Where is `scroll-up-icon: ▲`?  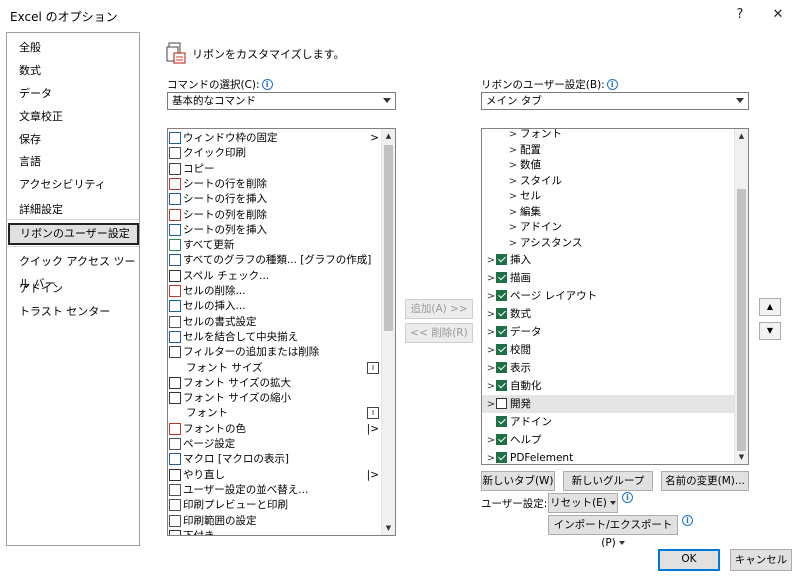 scroll-up-icon: ▲ is located at coordinates (741, 136).